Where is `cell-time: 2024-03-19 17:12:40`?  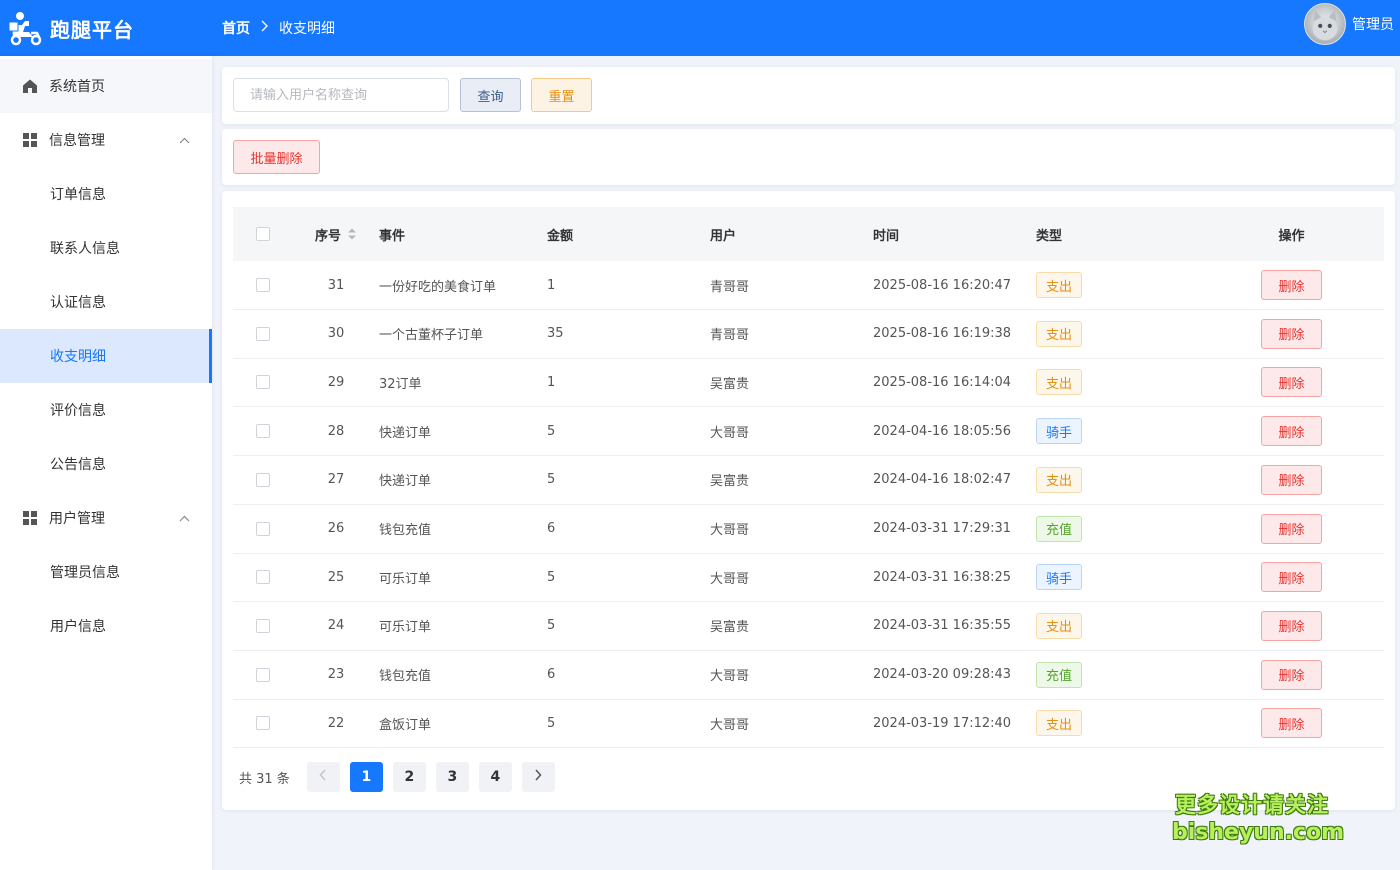
cell-time: 2024-03-19 17:12:40 is located at coordinates (942, 723).